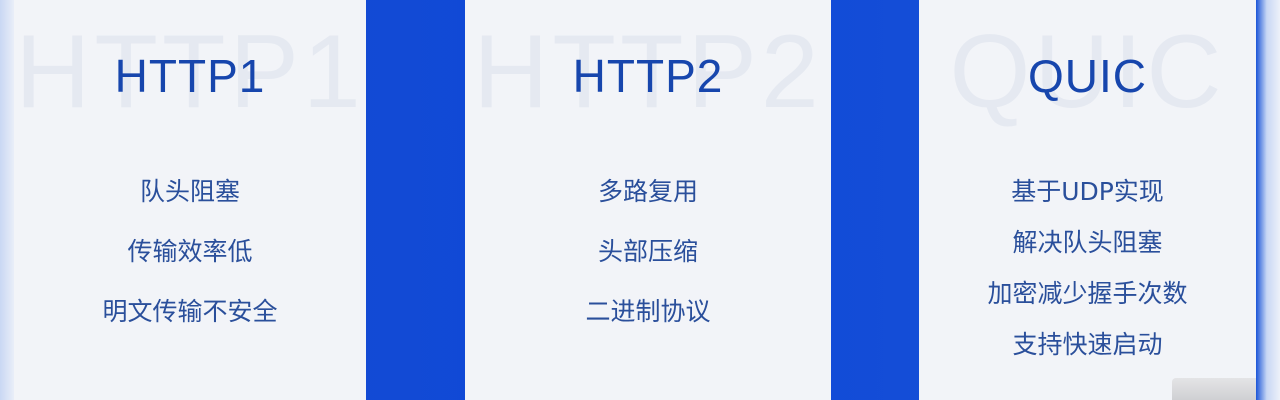 This screenshot has width=1280, height=400. I want to click on feature-item: 头部压缩, so click(647, 251).